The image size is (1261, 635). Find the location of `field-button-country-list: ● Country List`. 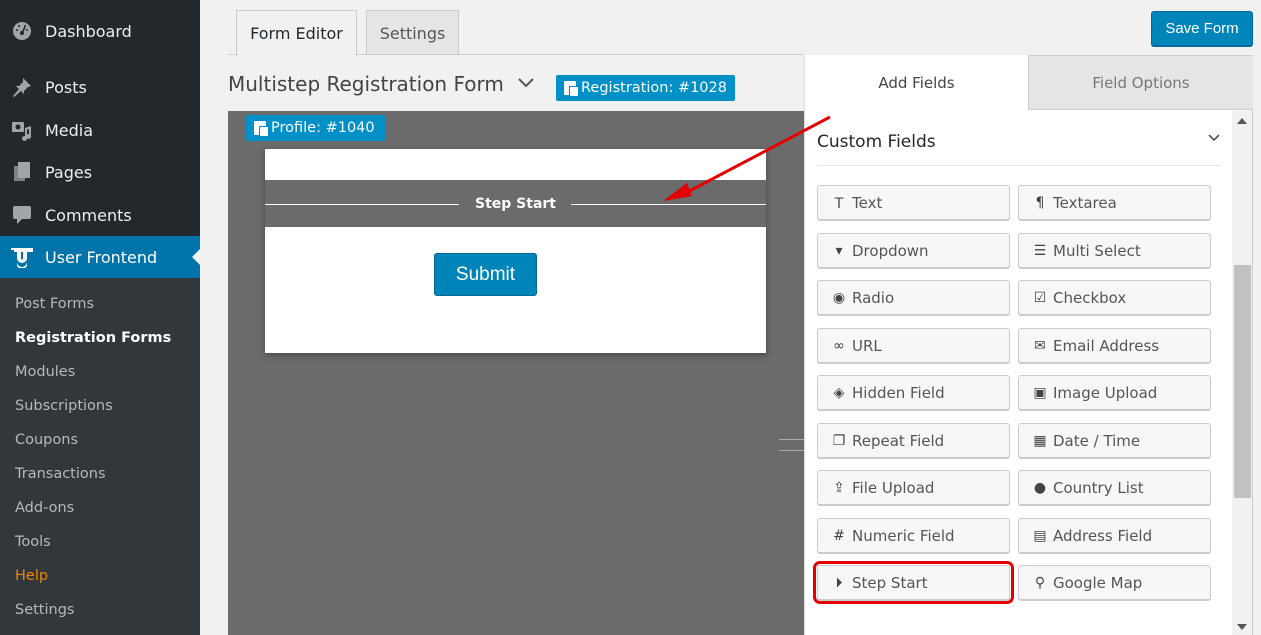

field-button-country-list: ● Country List is located at coordinates (1114, 487).